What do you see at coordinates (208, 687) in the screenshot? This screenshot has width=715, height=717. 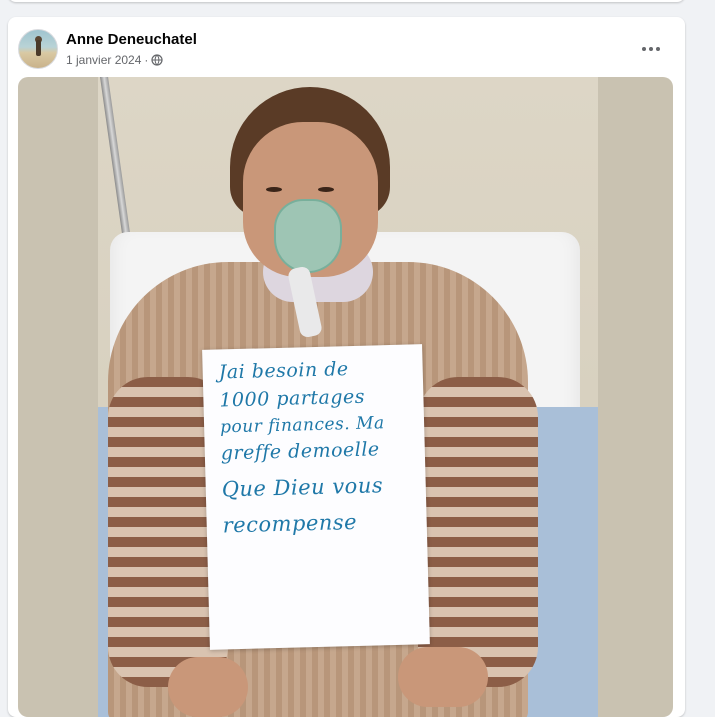 I see `left-hand` at bounding box center [208, 687].